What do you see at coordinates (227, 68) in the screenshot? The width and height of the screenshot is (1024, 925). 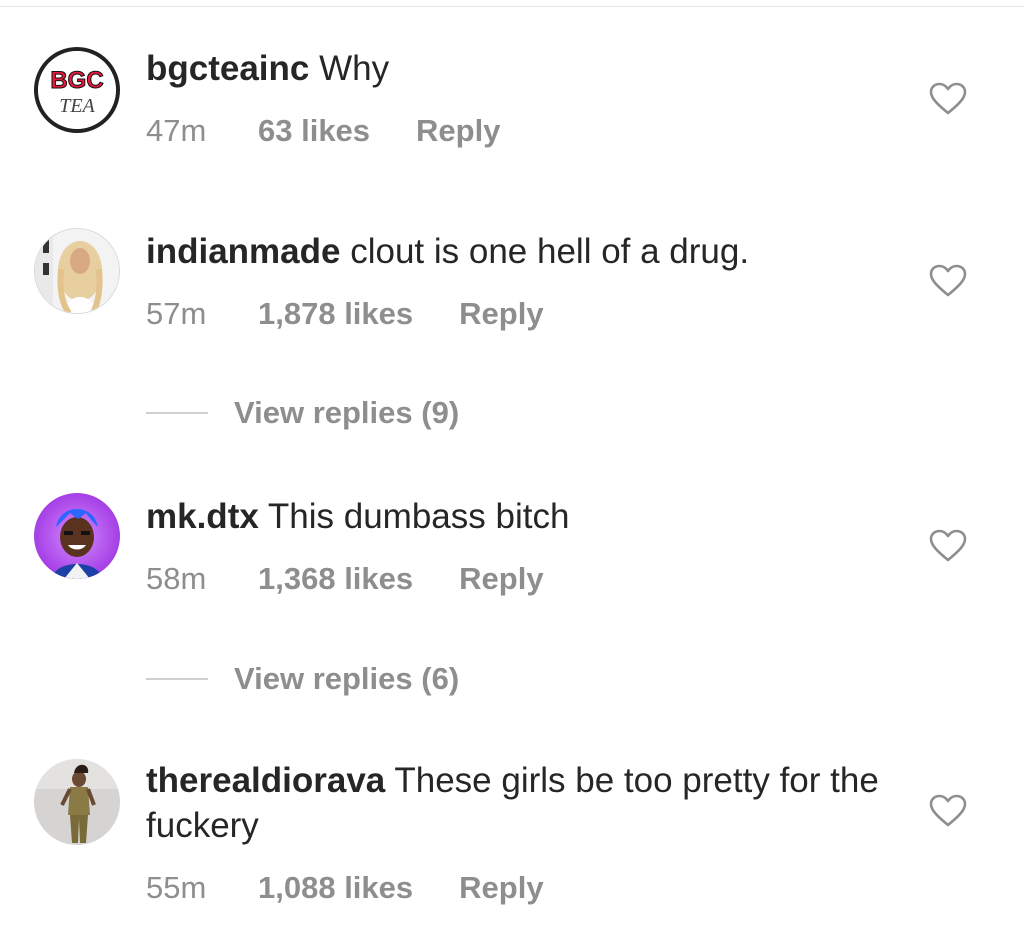 I see `comment-username: bgcteainc` at bounding box center [227, 68].